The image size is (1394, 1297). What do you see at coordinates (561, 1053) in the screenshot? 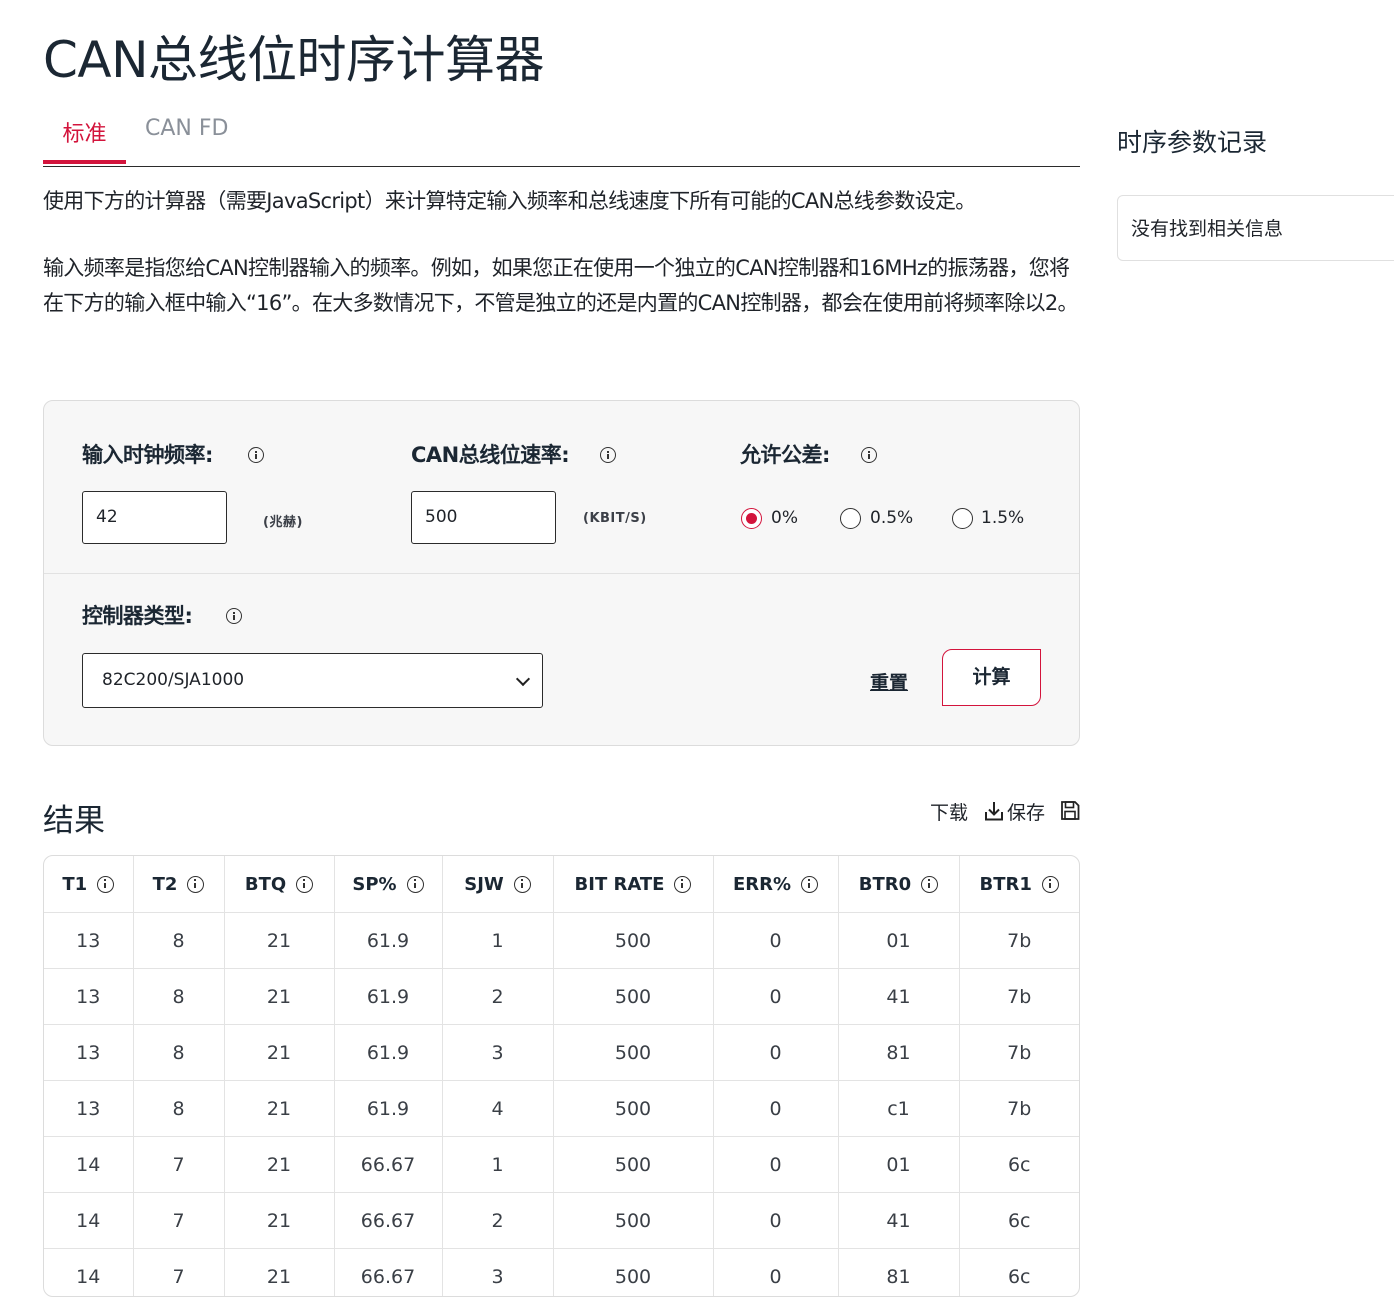
I see `table-row: 1382161.935000817b` at bounding box center [561, 1053].